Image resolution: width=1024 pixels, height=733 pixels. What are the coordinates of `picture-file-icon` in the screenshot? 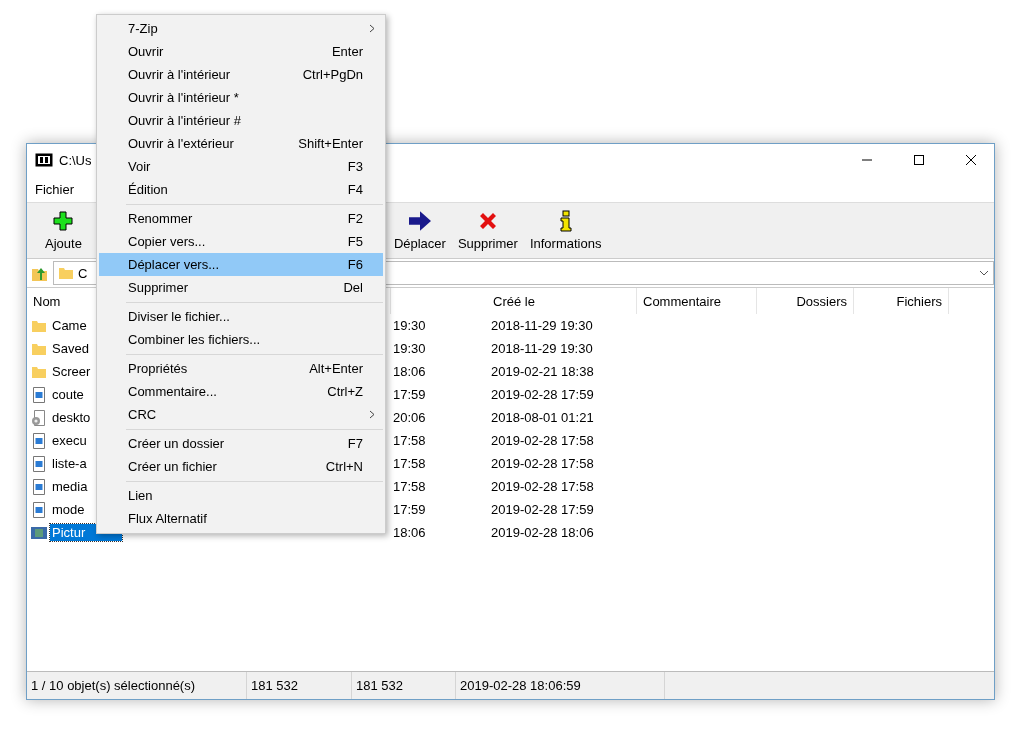 It's located at (39, 532).